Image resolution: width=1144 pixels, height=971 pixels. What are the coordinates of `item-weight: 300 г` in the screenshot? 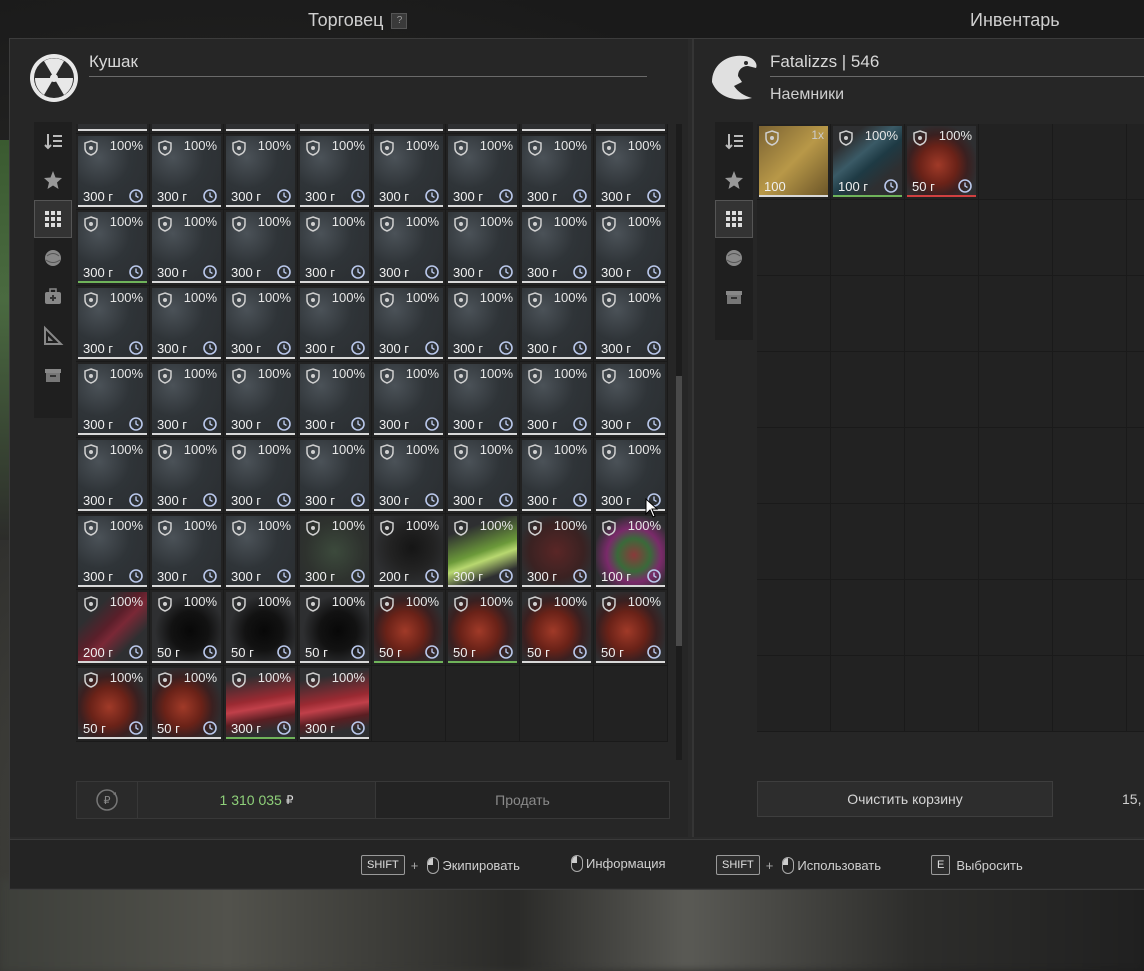 It's located at (468, 424).